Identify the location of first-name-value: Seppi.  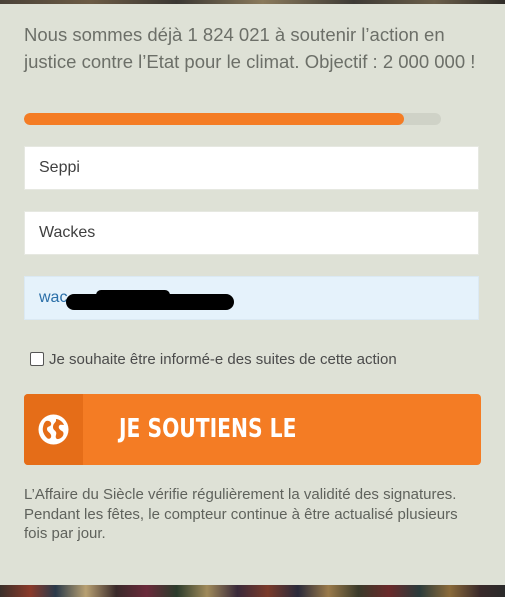
(59, 167).